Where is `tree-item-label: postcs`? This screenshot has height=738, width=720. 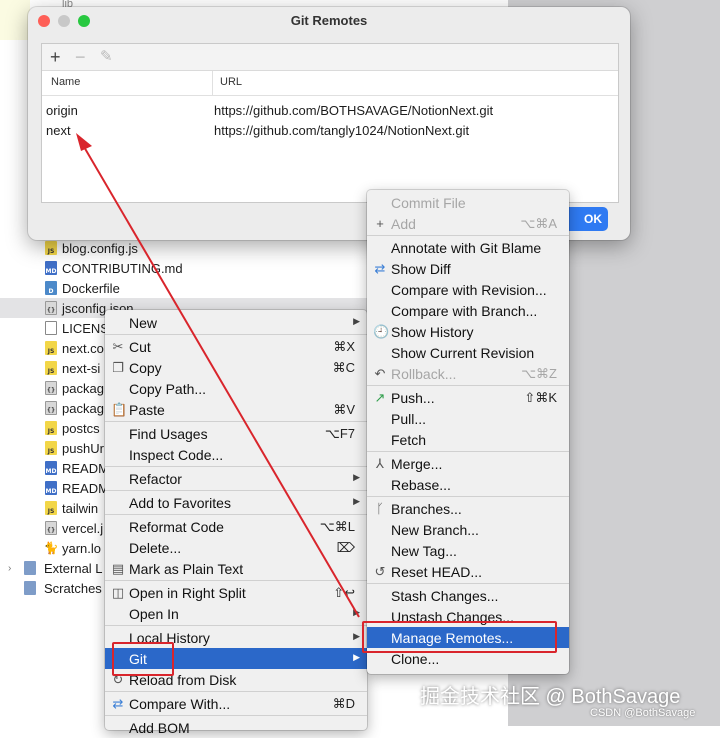 tree-item-label: postcs is located at coordinates (81, 428).